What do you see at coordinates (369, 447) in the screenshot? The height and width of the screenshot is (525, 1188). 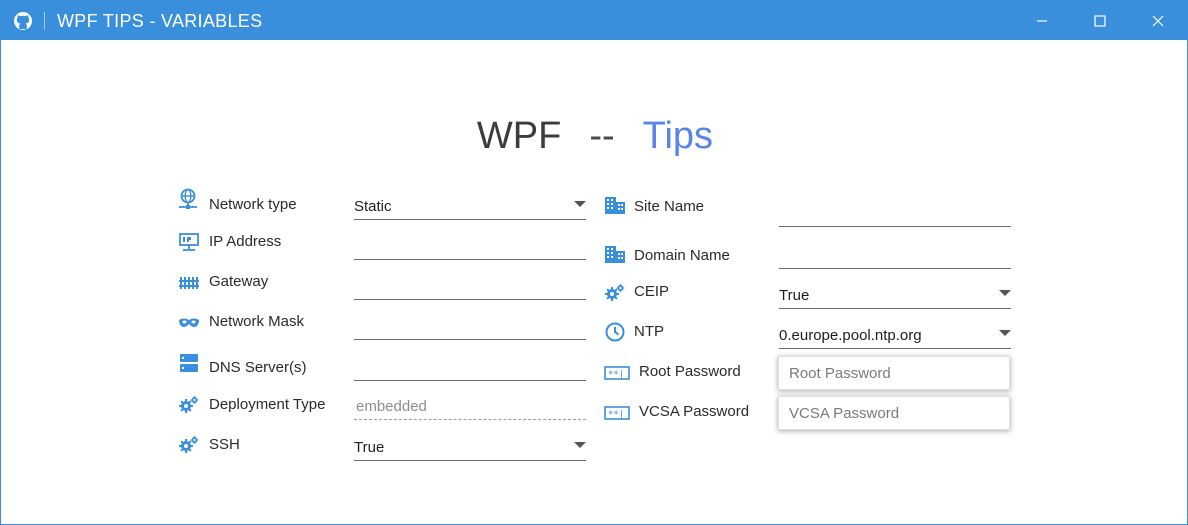 I see `ssh-value: True` at bounding box center [369, 447].